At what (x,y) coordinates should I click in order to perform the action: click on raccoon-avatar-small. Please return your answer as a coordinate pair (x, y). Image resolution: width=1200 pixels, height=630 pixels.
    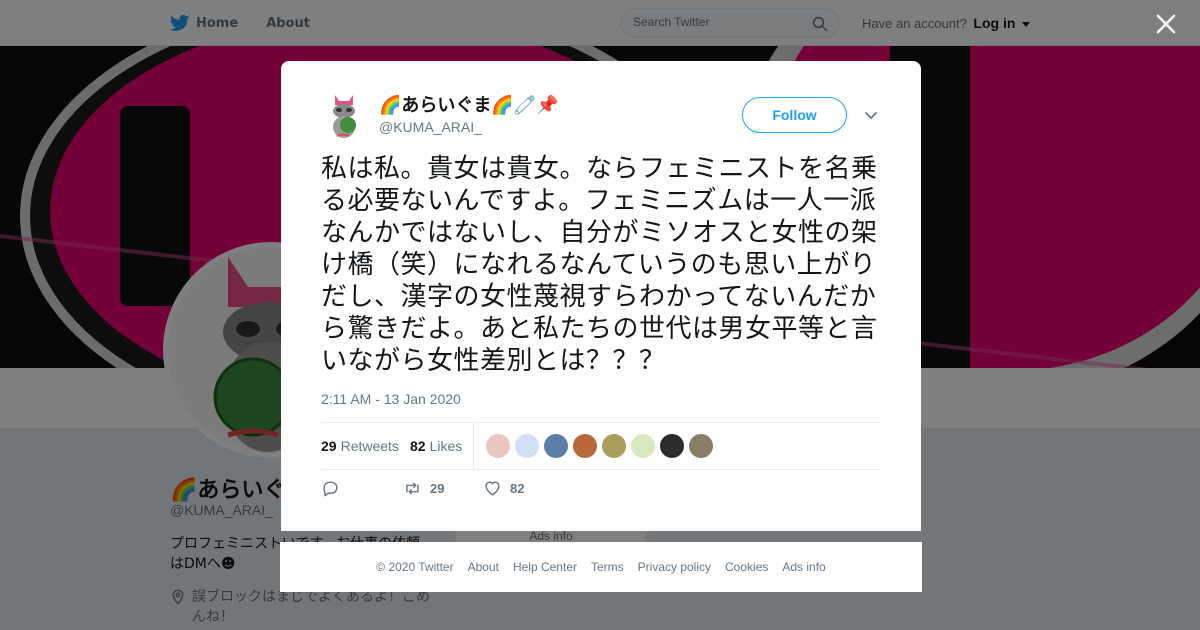
    Looking at the image, I should click on (345, 115).